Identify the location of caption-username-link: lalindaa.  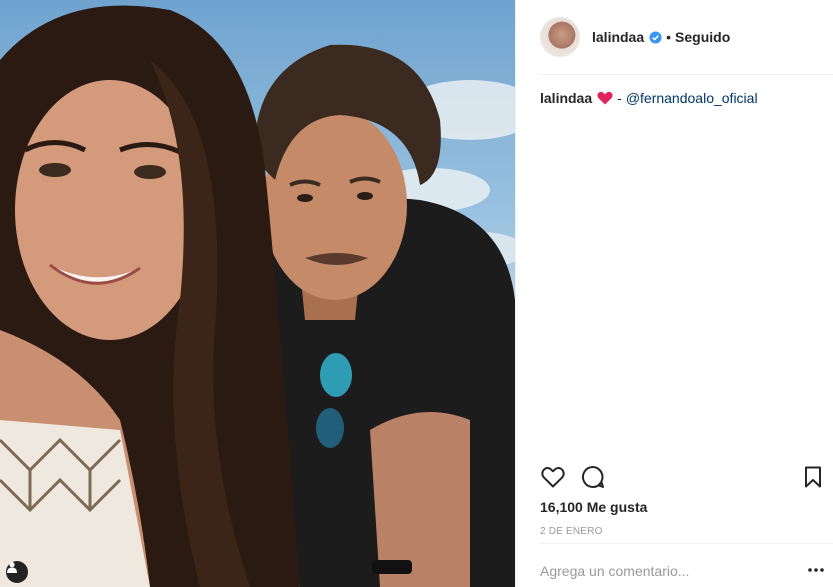
(566, 98).